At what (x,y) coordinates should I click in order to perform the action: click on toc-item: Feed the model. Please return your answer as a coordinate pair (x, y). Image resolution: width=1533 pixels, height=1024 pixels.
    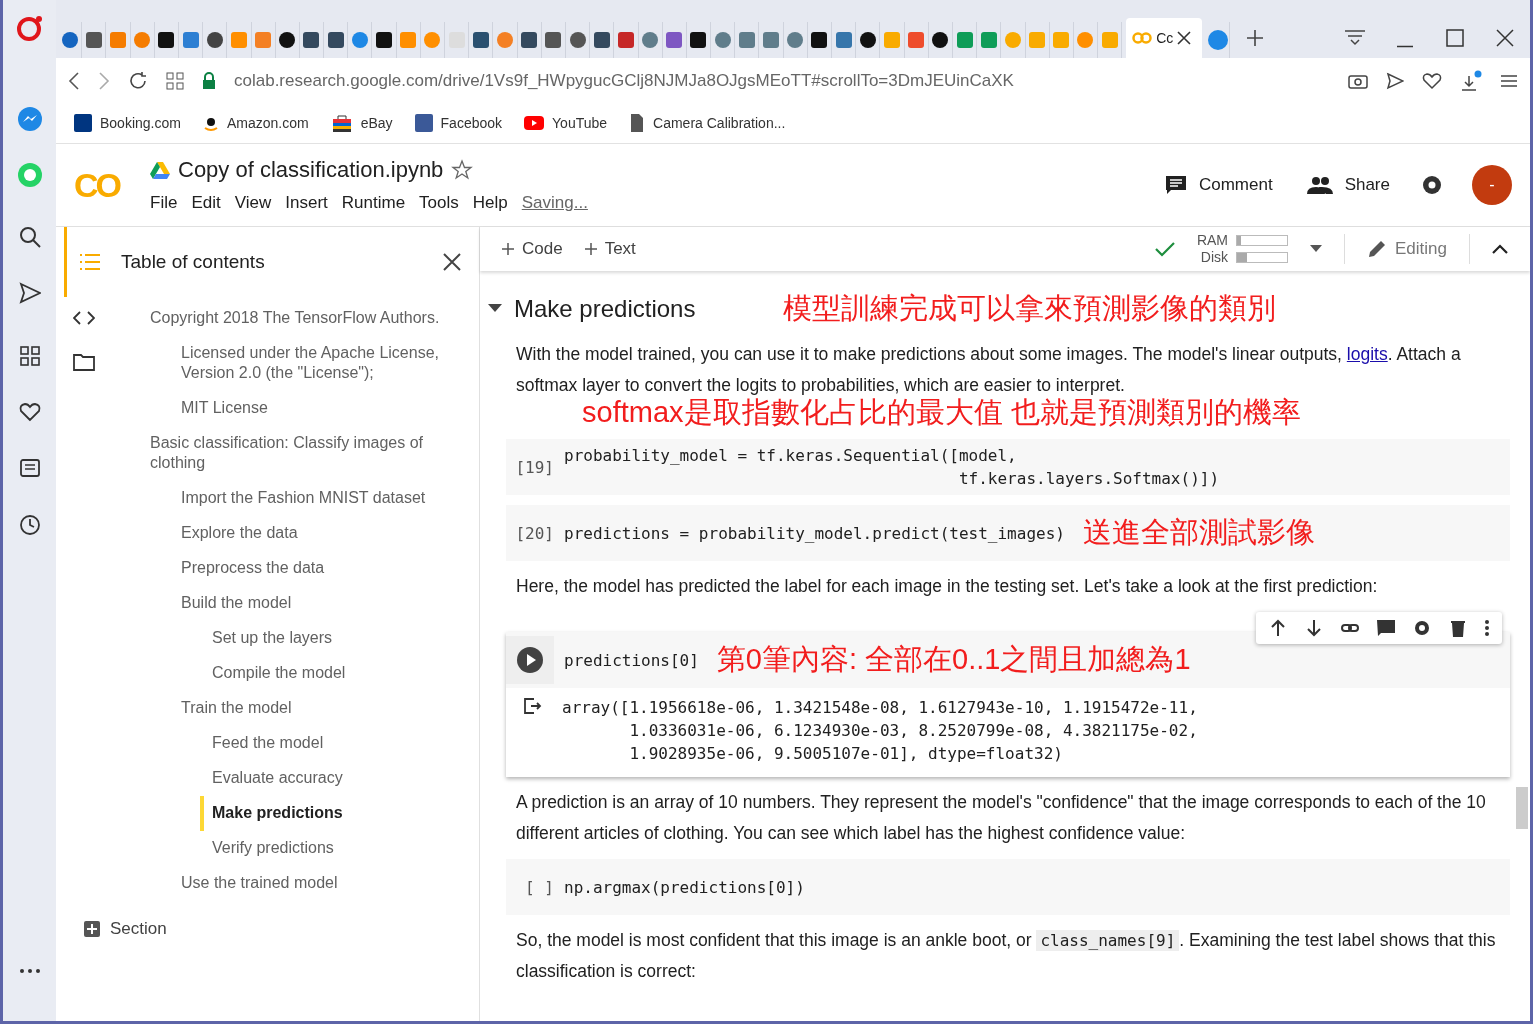
    Looking at the image, I should click on (339, 743).